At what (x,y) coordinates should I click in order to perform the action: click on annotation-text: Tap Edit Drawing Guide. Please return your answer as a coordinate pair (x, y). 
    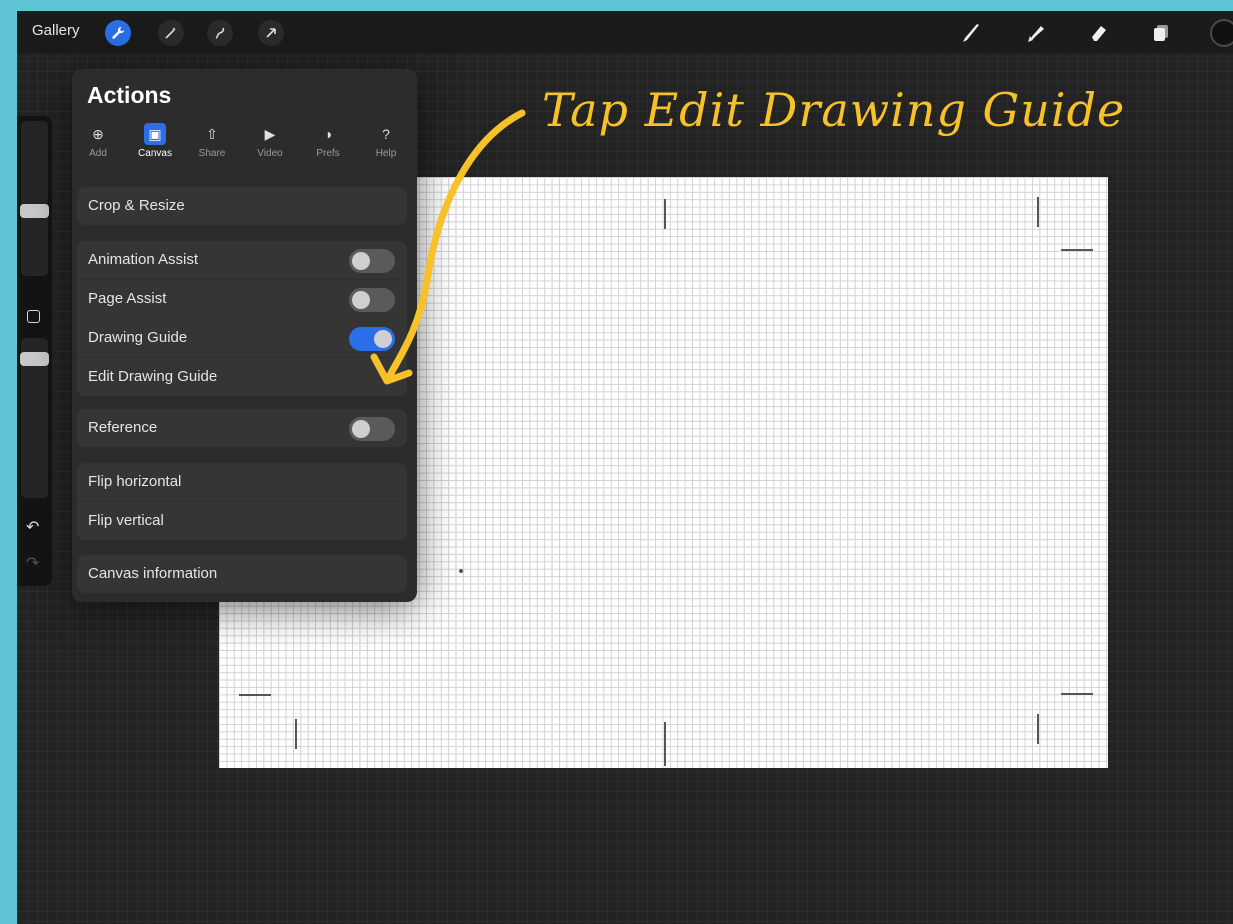
    Looking at the image, I should click on (834, 110).